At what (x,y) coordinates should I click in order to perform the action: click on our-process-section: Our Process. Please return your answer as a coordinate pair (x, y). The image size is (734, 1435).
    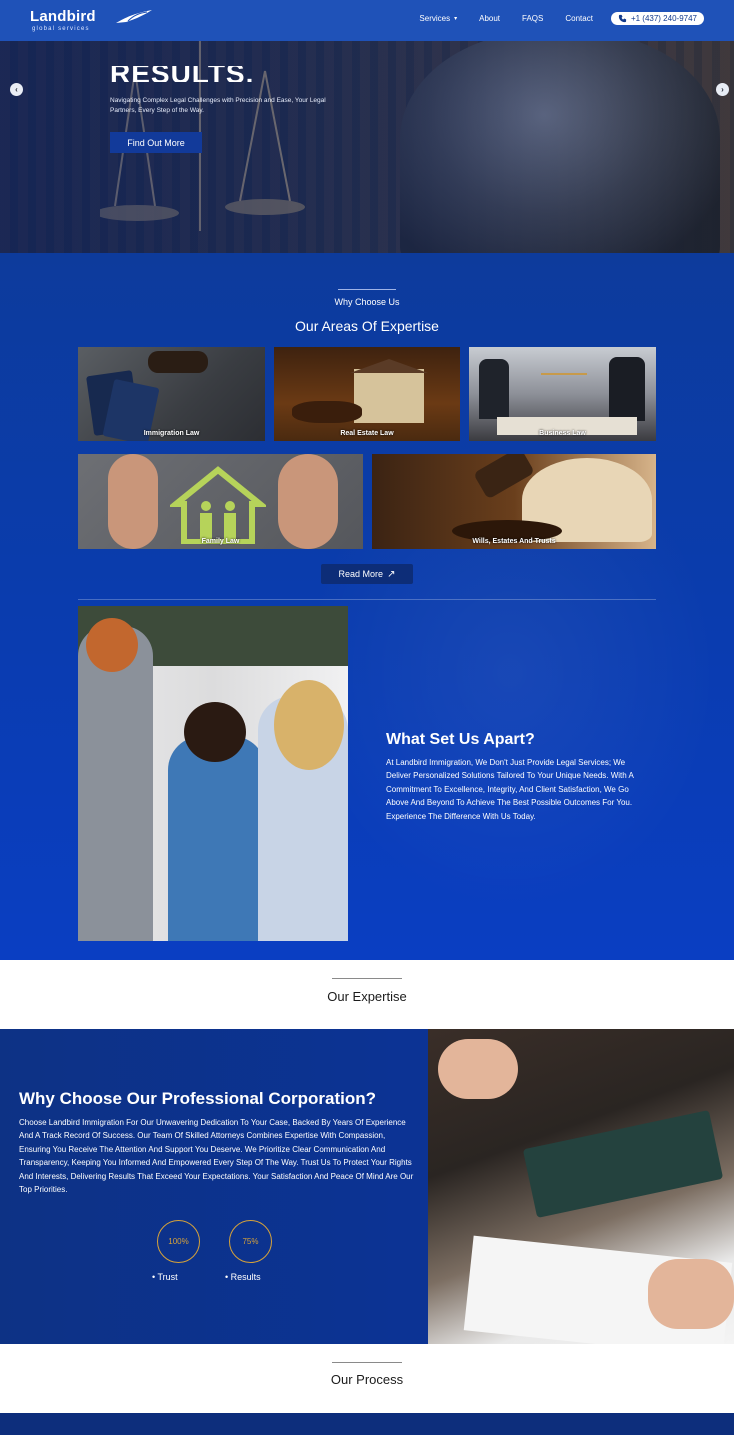
    Looking at the image, I should click on (367, 1378).